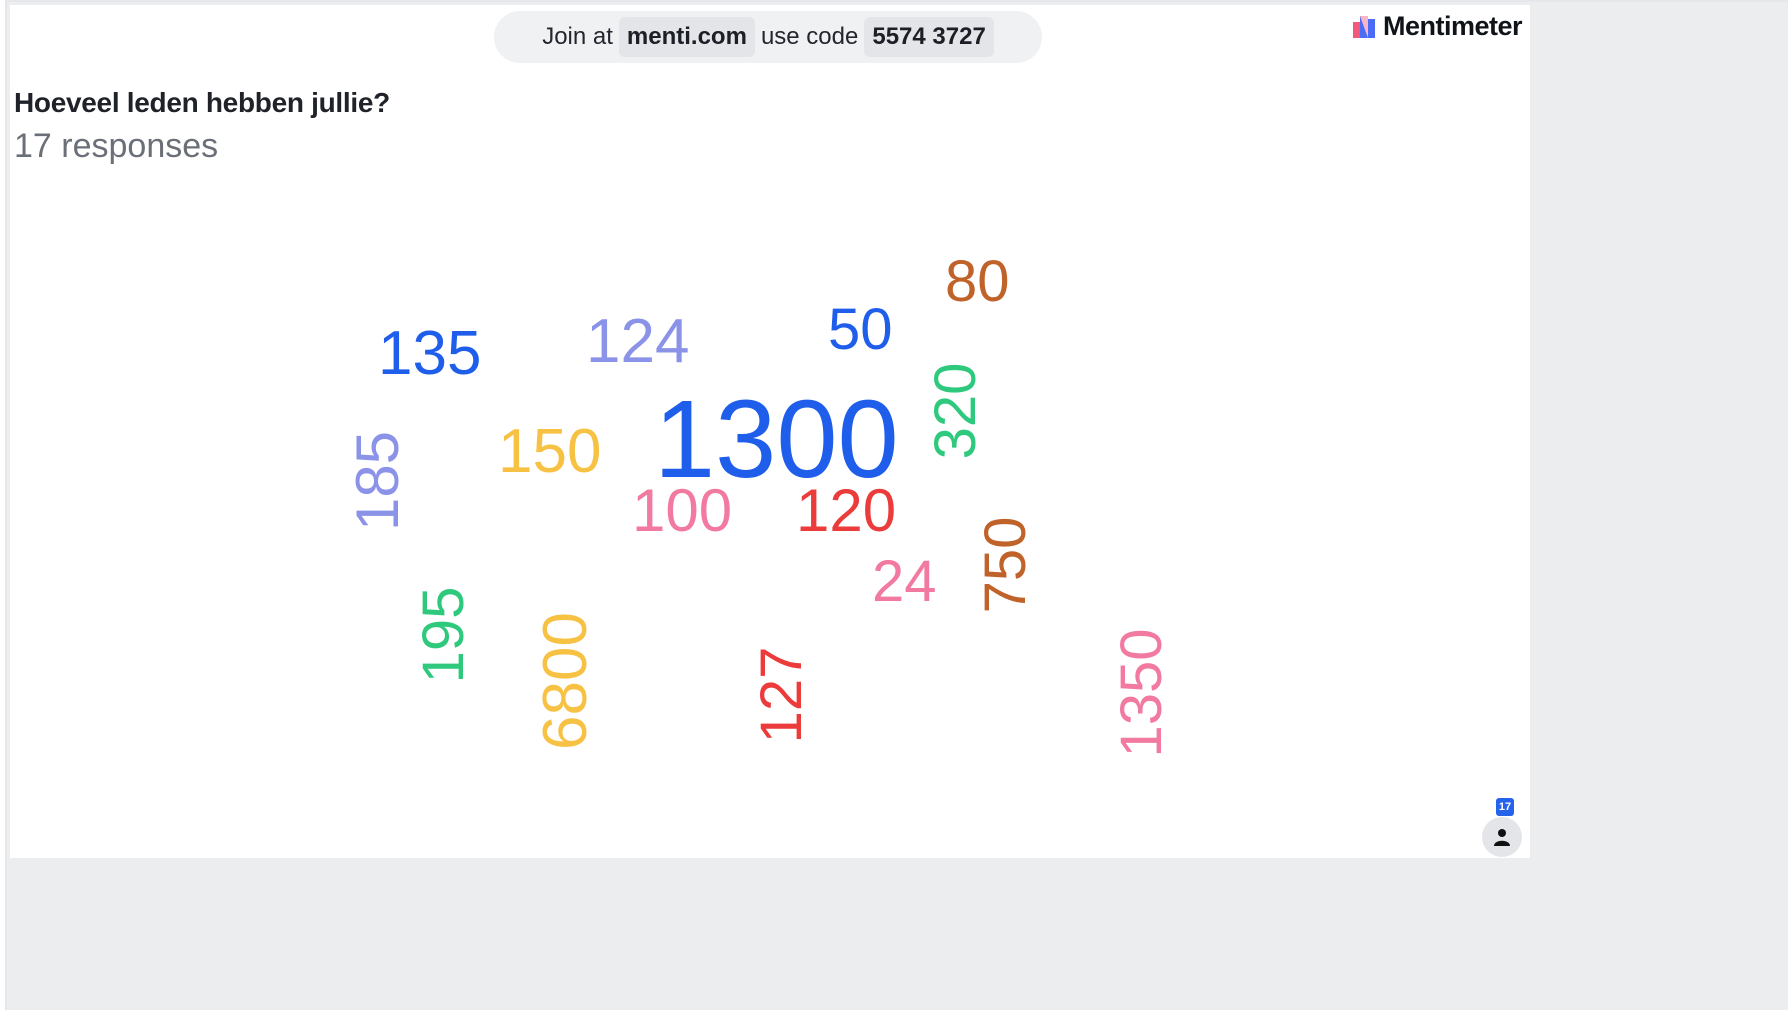 Image resolution: width=1788 pixels, height=1010 pixels. Describe the element at coordinates (550, 451) in the screenshot. I see `word-cloud-item: 150` at that location.